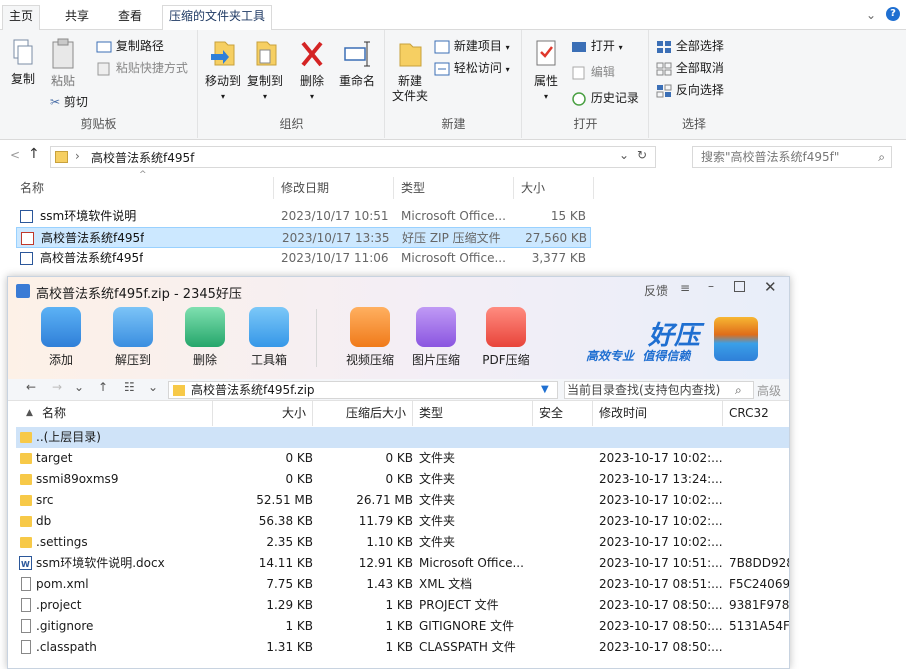 Image resolution: width=906 pixels, height=669 pixels. Describe the element at coordinates (223, 53) in the screenshot. I see `move-to-icon` at that location.